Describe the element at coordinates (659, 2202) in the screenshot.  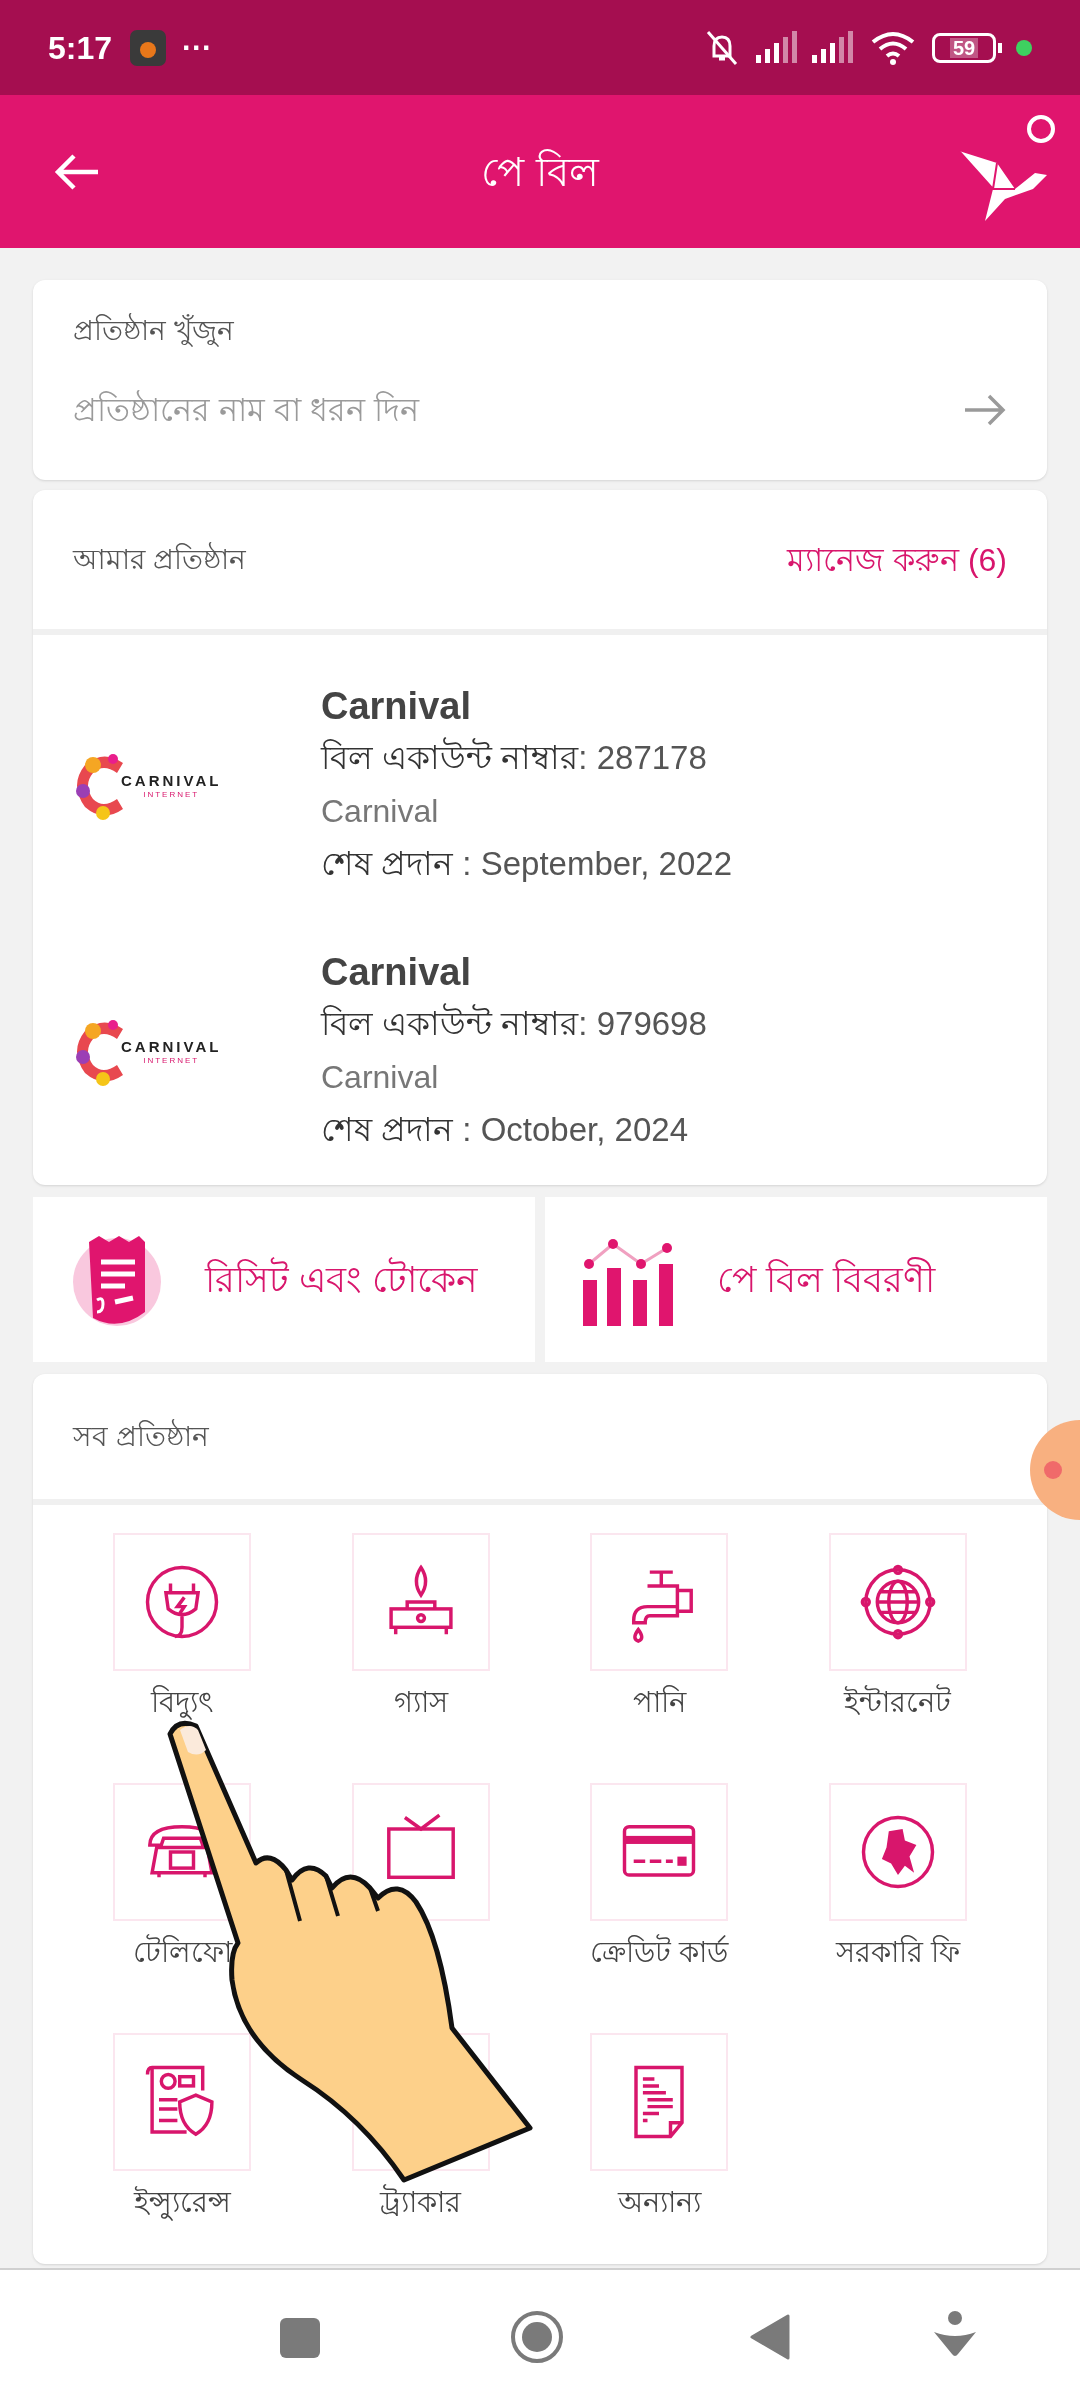
I see `category-label: অন্যান্য` at that location.